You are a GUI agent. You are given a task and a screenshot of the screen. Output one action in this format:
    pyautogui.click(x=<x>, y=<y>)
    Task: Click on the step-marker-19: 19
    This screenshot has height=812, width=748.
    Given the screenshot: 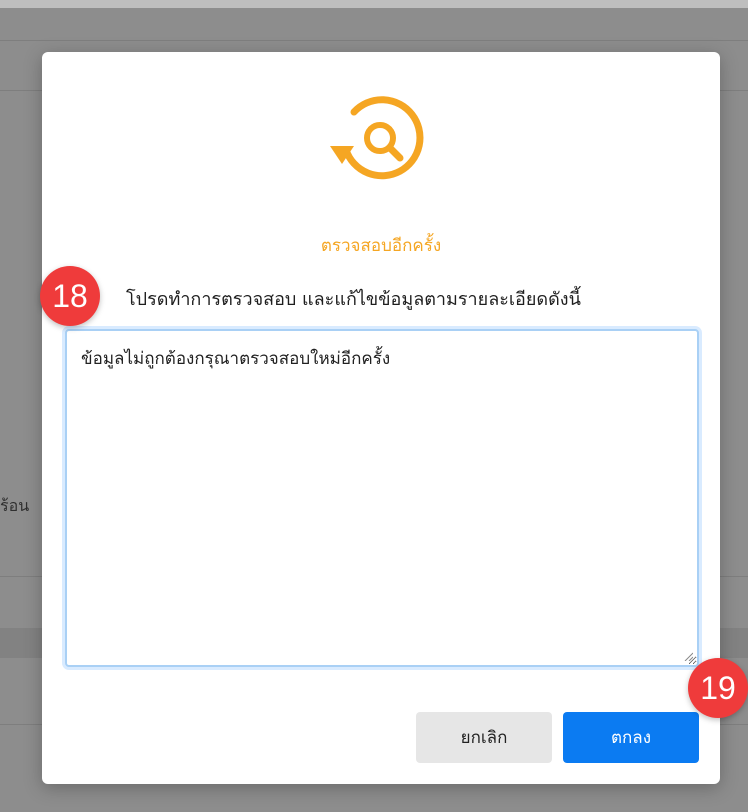 What is the action you would take?
    pyautogui.click(x=718, y=688)
    